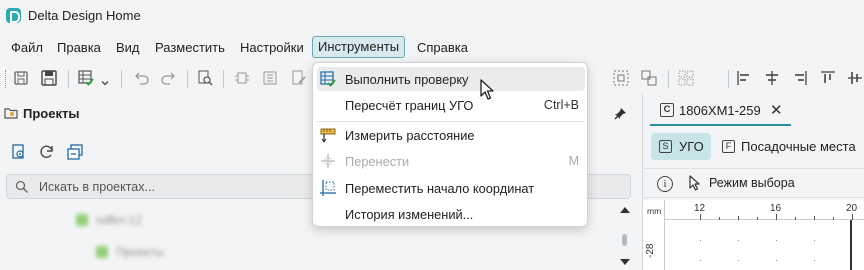 Image resolution: width=864 pixels, height=270 pixels. Describe the element at coordinates (226, 253) in the screenshot. I see `tree-item: Проекты` at that location.